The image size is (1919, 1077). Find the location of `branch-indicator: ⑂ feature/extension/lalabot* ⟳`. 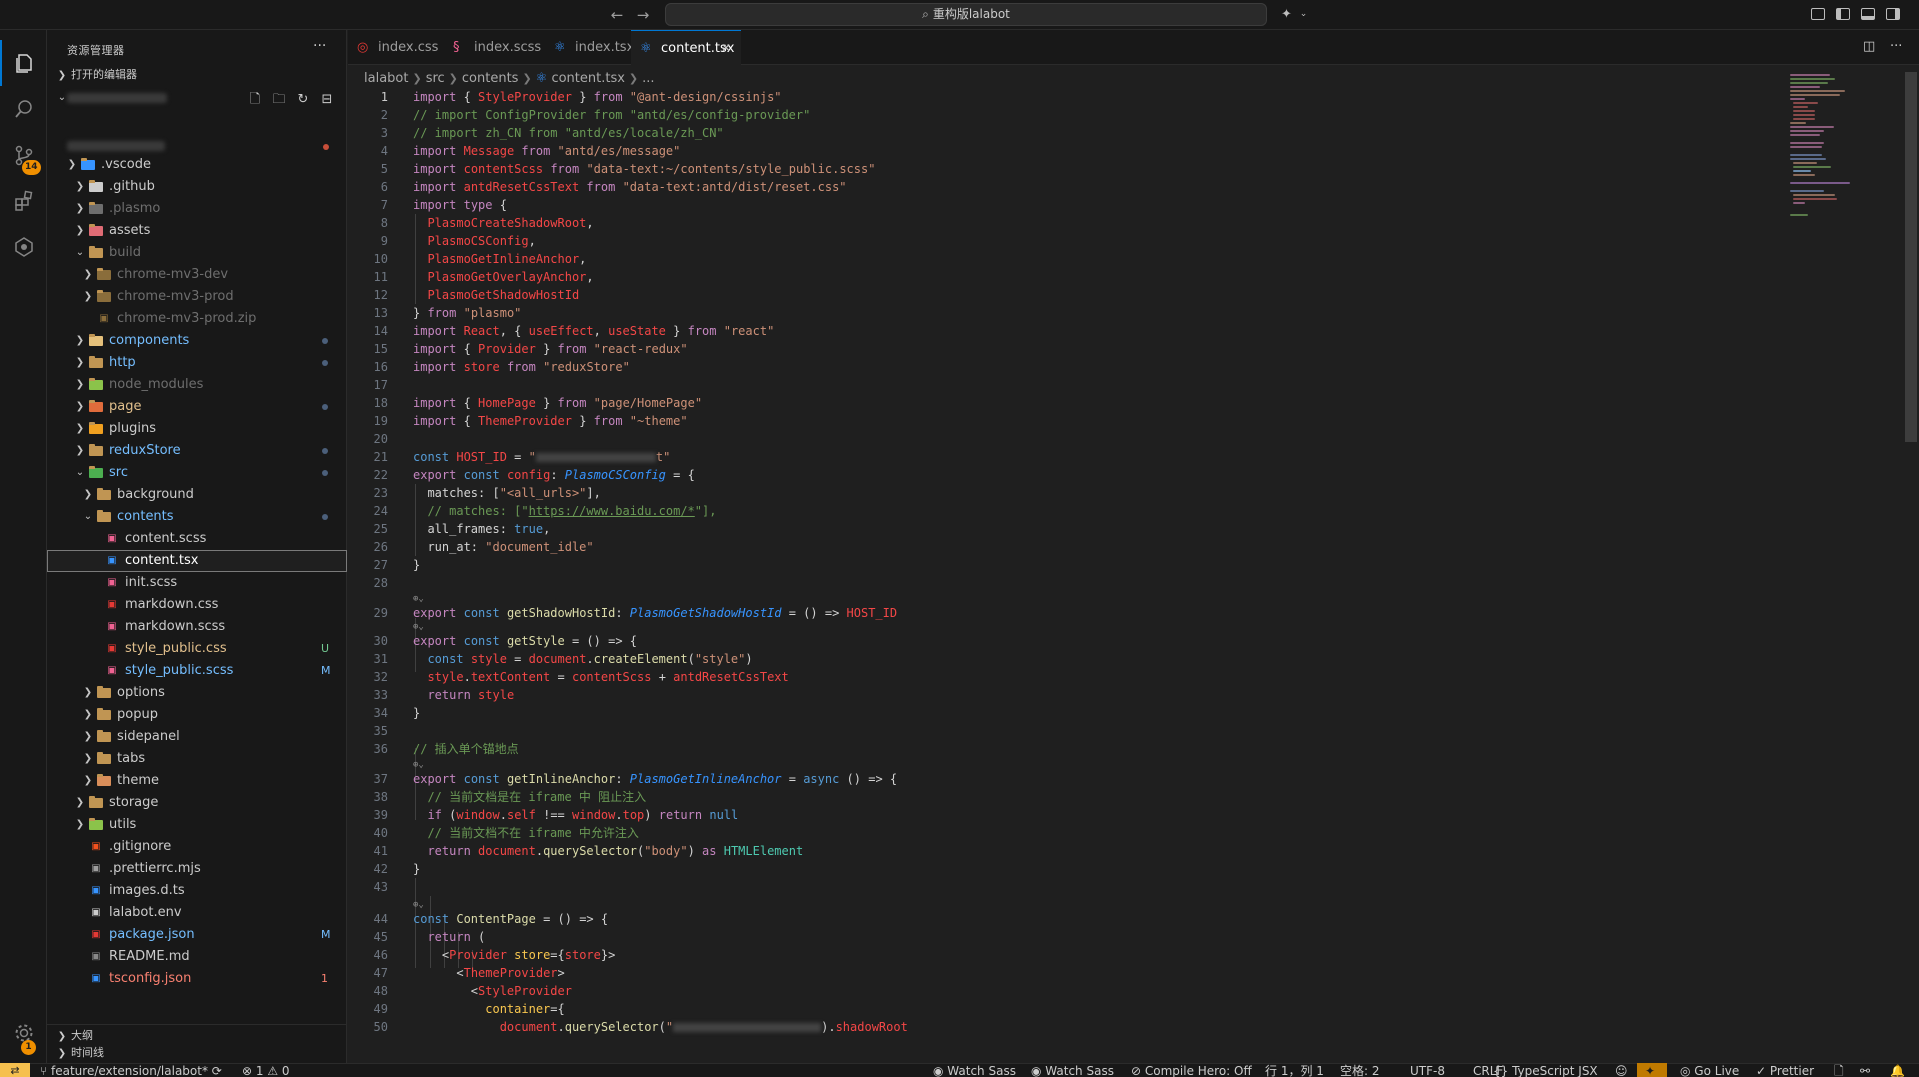

branch-indicator: ⑂ feature/extension/lalabot* ⟳ is located at coordinates (131, 1069).